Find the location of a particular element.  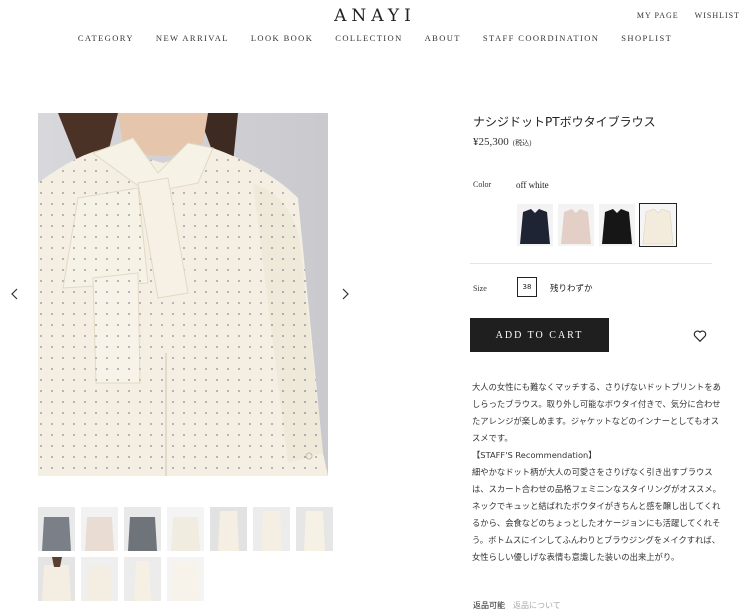

nav-item-shoplist: SHOPLIST is located at coordinates (646, 38).